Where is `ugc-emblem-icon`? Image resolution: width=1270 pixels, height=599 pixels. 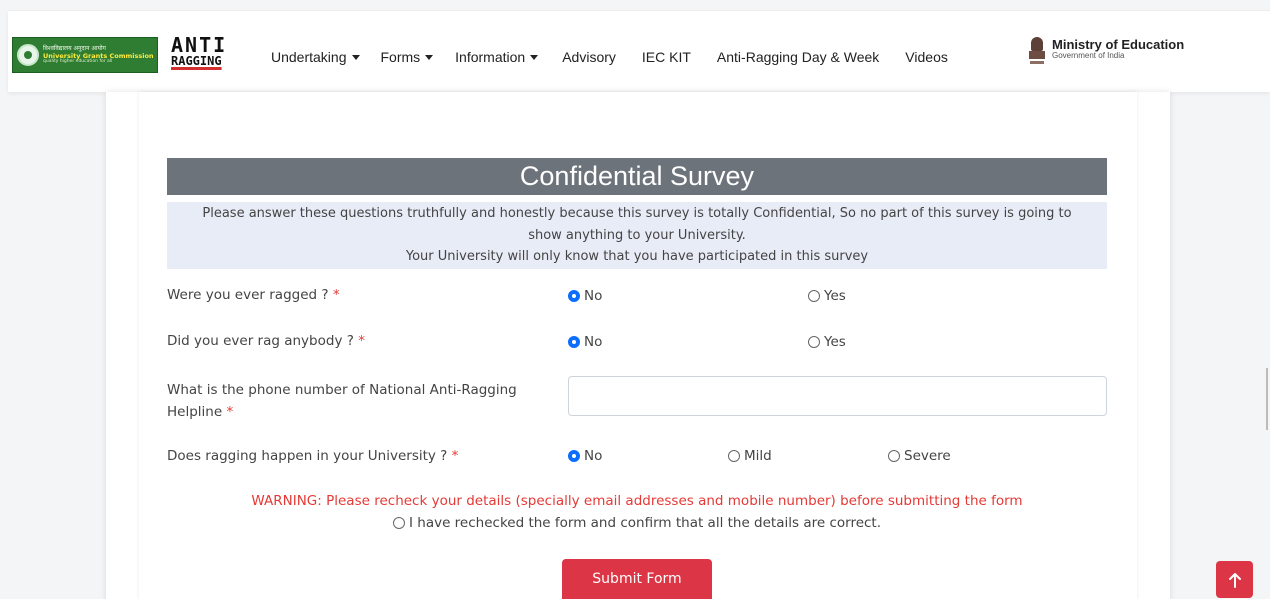
ugc-emblem-icon is located at coordinates (28, 55).